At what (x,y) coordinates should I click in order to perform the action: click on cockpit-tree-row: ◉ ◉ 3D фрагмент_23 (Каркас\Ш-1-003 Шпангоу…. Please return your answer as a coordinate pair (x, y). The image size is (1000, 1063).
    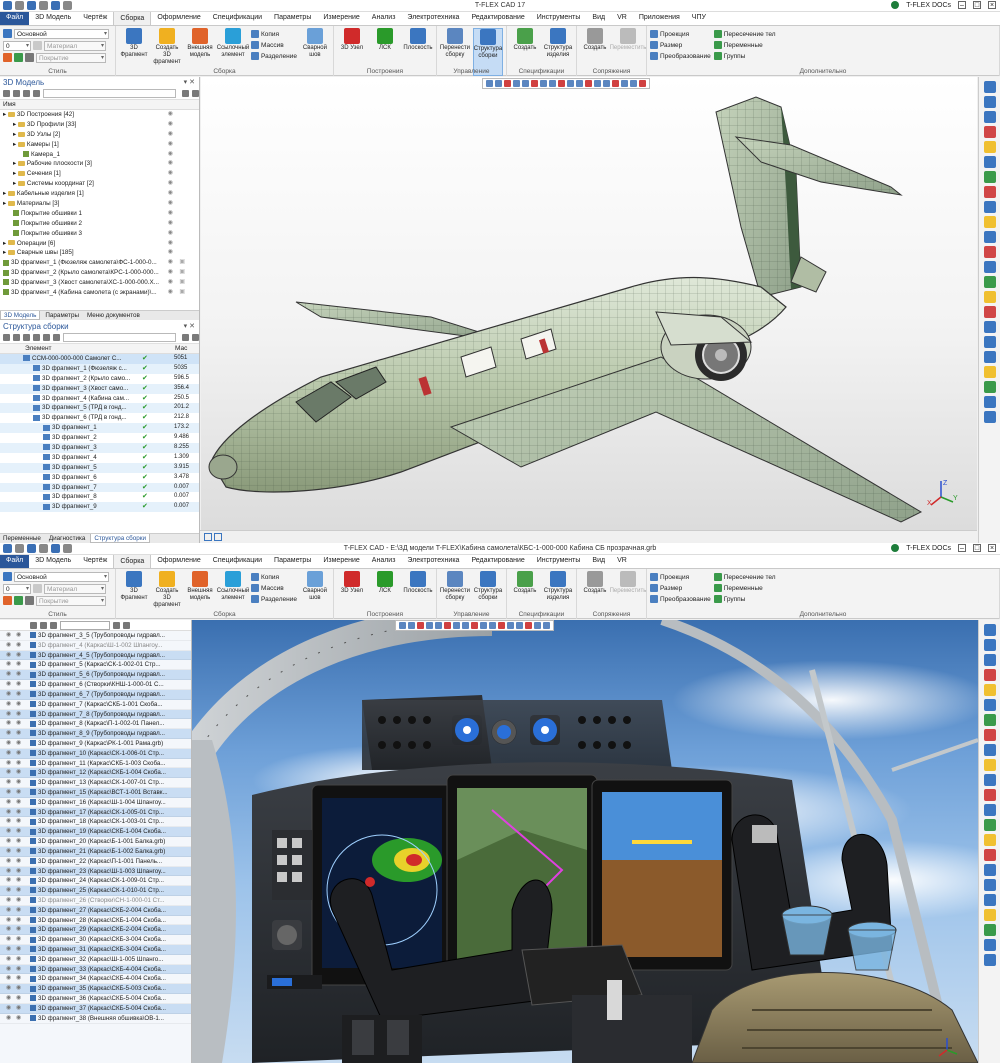
    Looking at the image, I should click on (95, 871).